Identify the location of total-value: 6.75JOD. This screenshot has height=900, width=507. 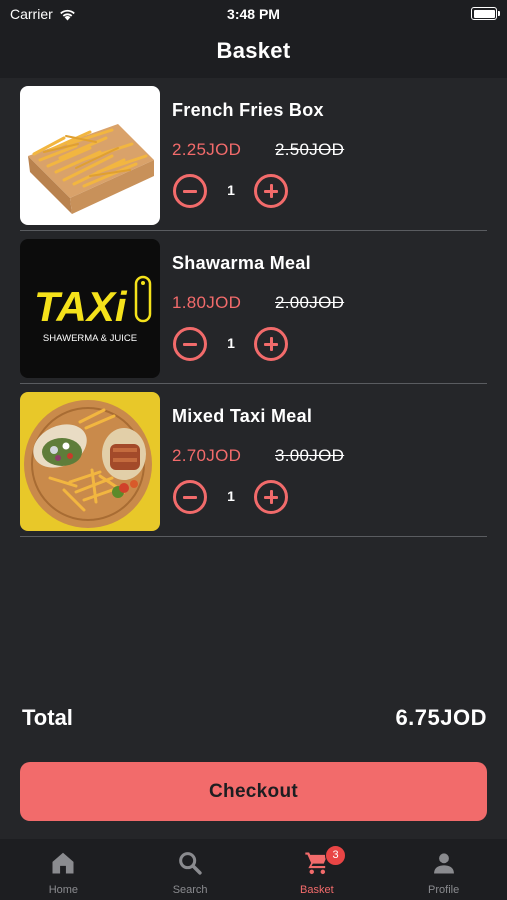
(441, 717).